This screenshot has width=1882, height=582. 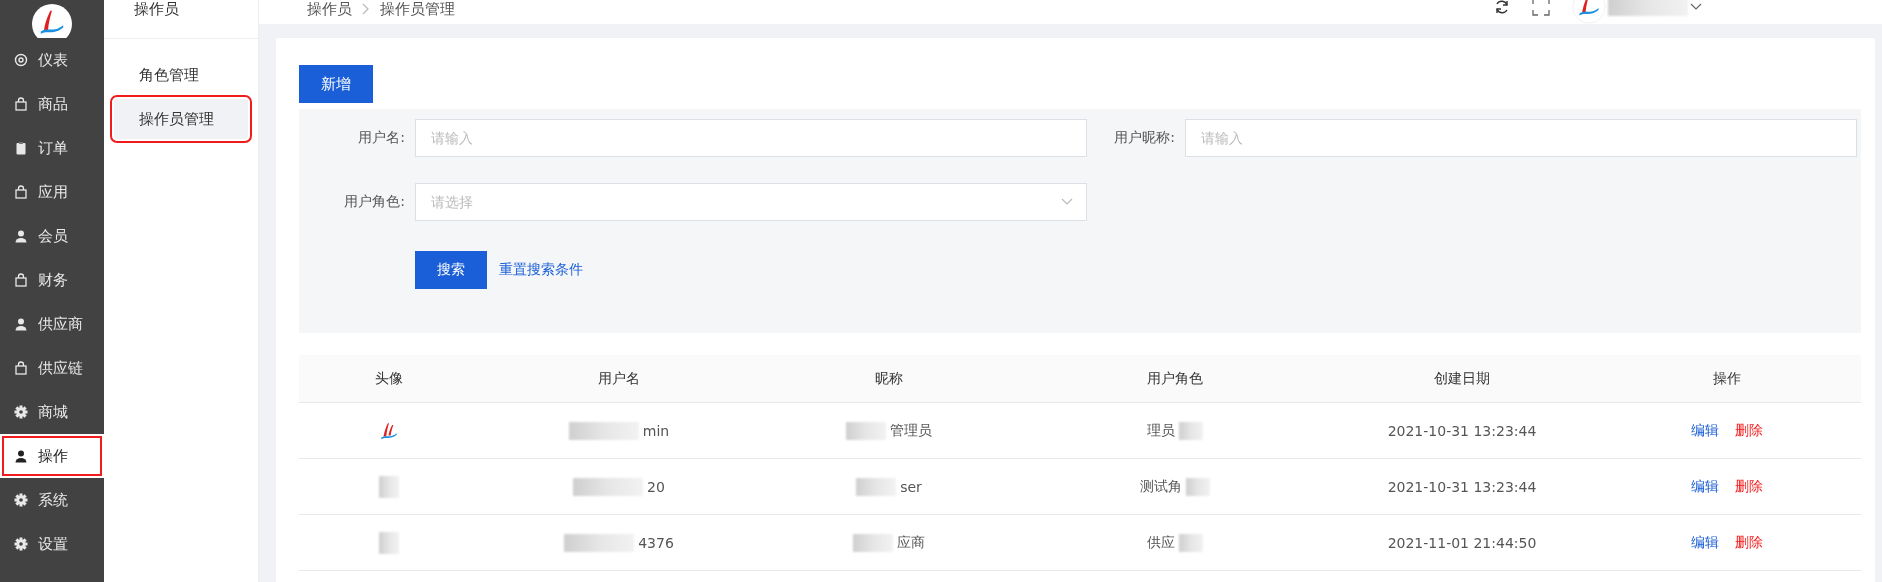 What do you see at coordinates (52, 456) in the screenshot?
I see `sidebar-item: 操作` at bounding box center [52, 456].